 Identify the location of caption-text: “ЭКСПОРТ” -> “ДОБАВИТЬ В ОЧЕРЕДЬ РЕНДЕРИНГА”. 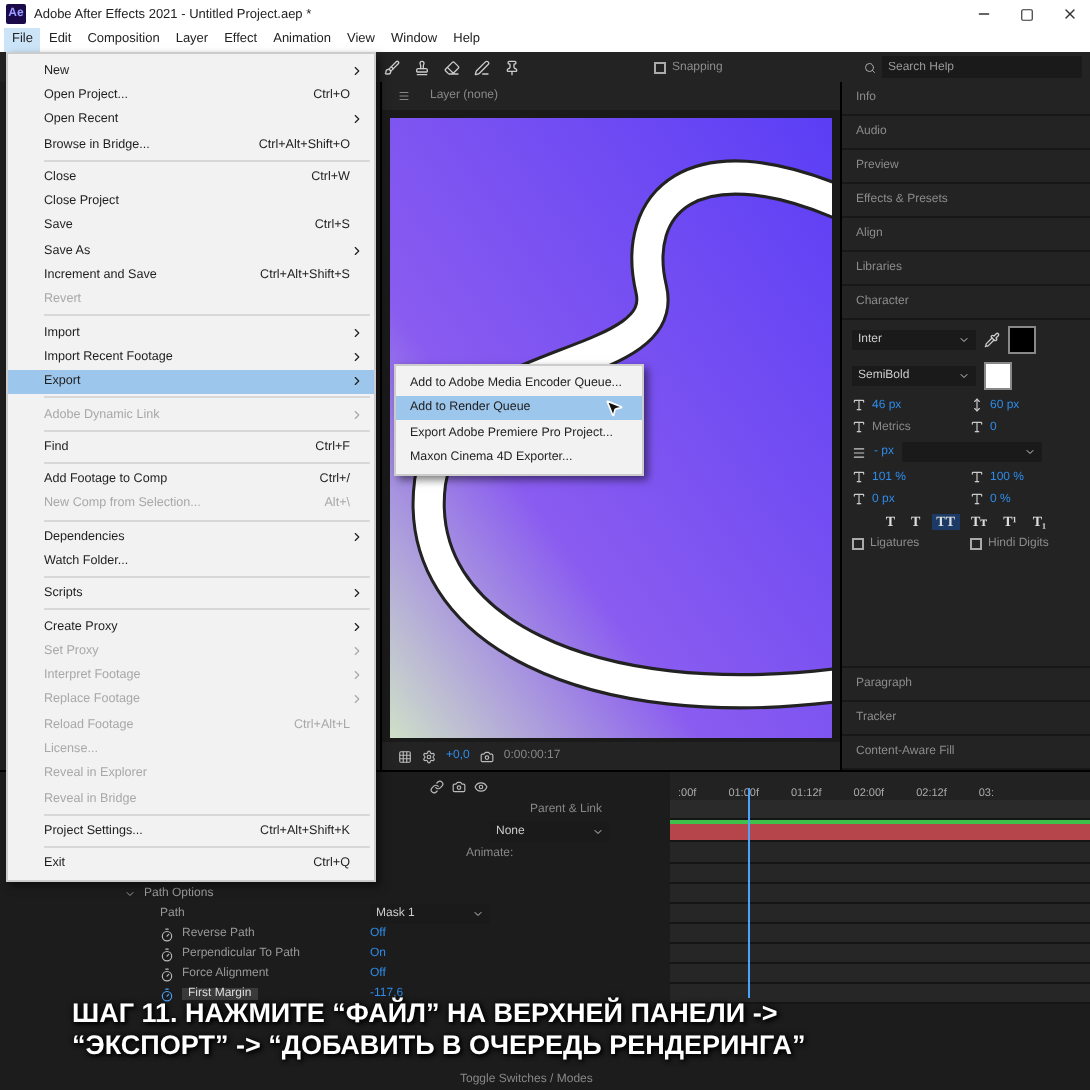
(439, 1045).